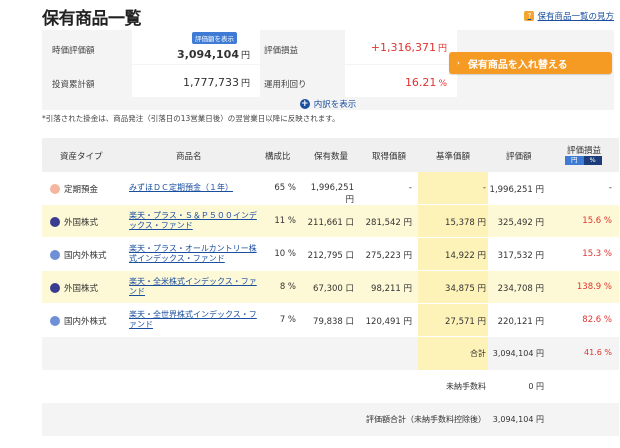 The image size is (620, 448). I want to click on cost-cell: 98,211 円, so click(391, 289).